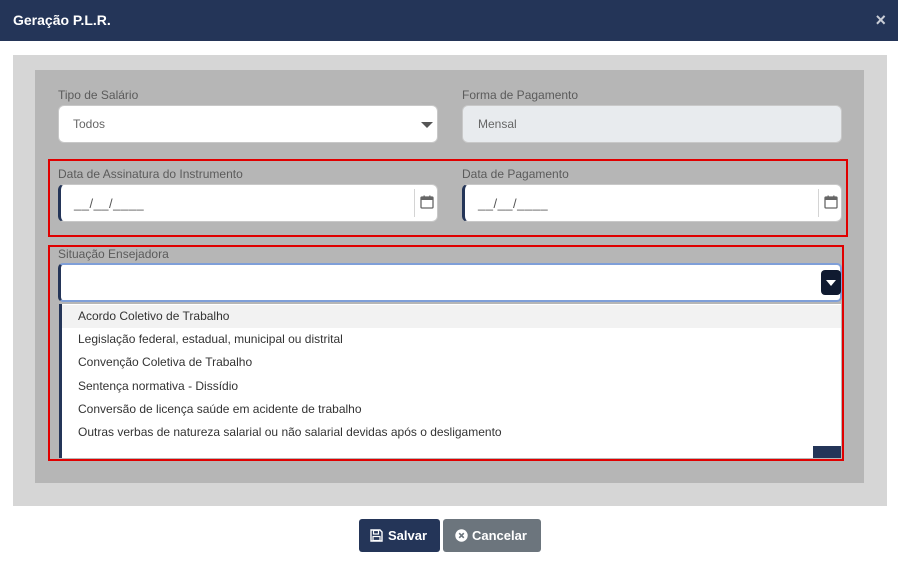 The image size is (898, 567). What do you see at coordinates (499, 535) in the screenshot?
I see `cancel-button-label: Cancelar` at bounding box center [499, 535].